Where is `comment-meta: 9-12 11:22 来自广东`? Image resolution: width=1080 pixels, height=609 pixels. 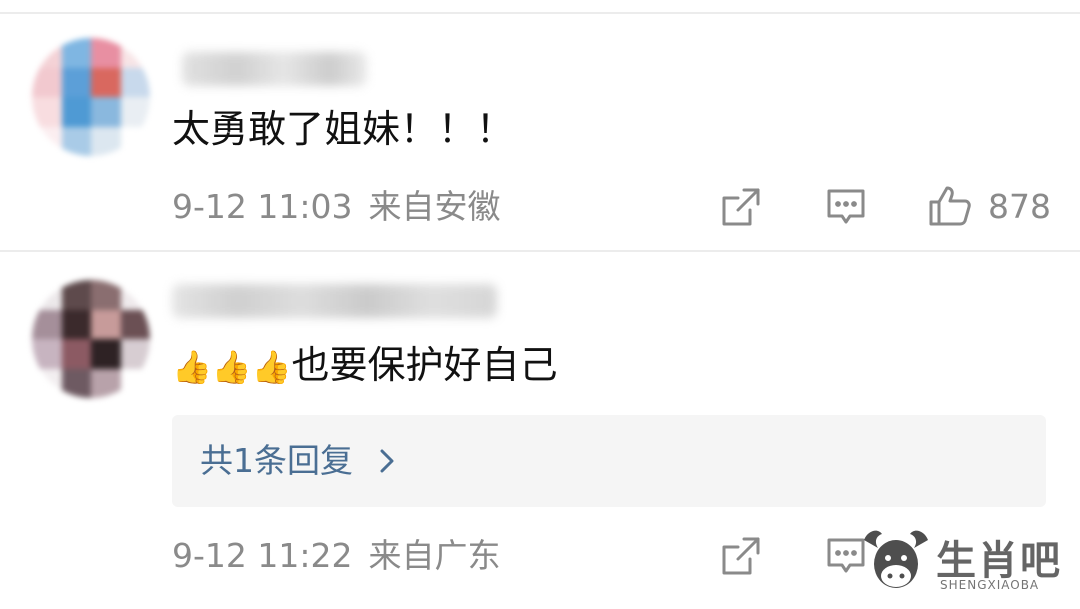
comment-meta: 9-12 11:22 来自广东 is located at coordinates (336, 556).